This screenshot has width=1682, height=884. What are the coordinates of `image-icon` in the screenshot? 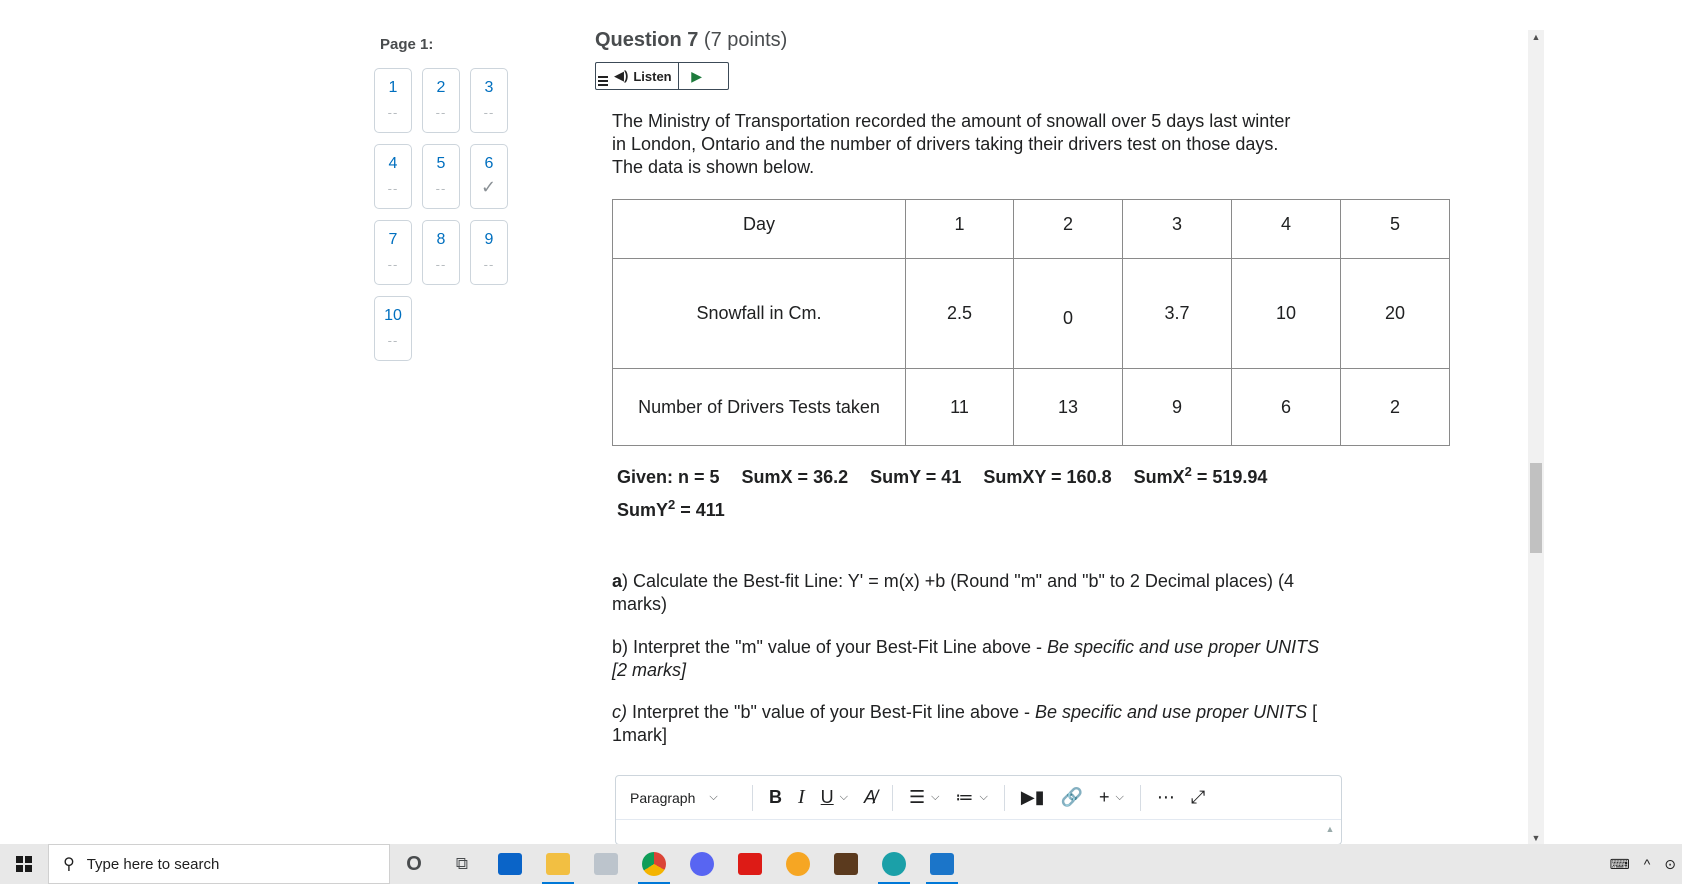 It's located at (942, 864).